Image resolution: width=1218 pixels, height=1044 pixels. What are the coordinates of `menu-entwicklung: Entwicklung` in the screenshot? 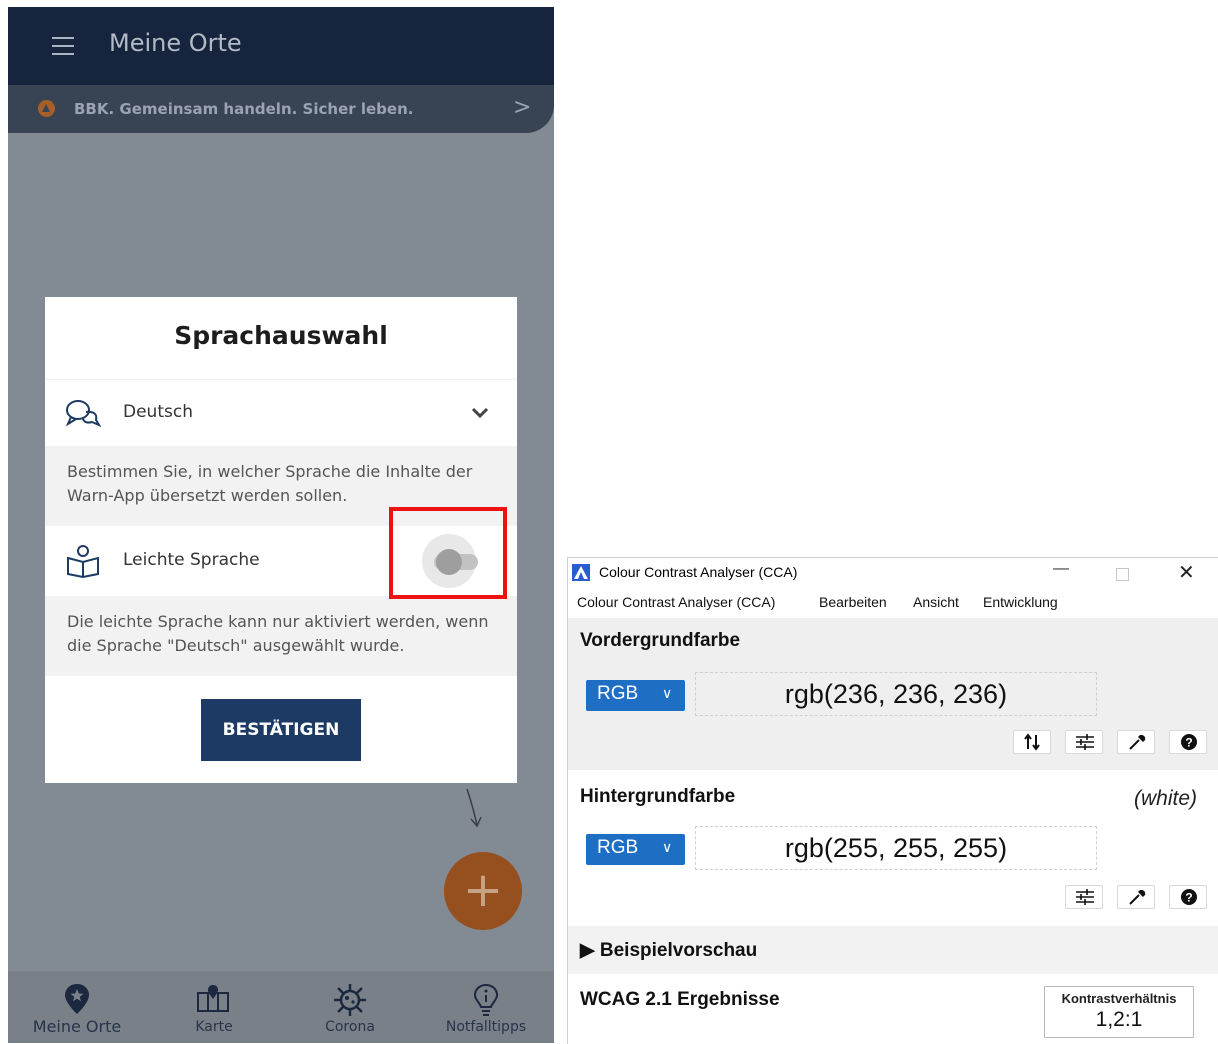 It's located at (1020, 602).